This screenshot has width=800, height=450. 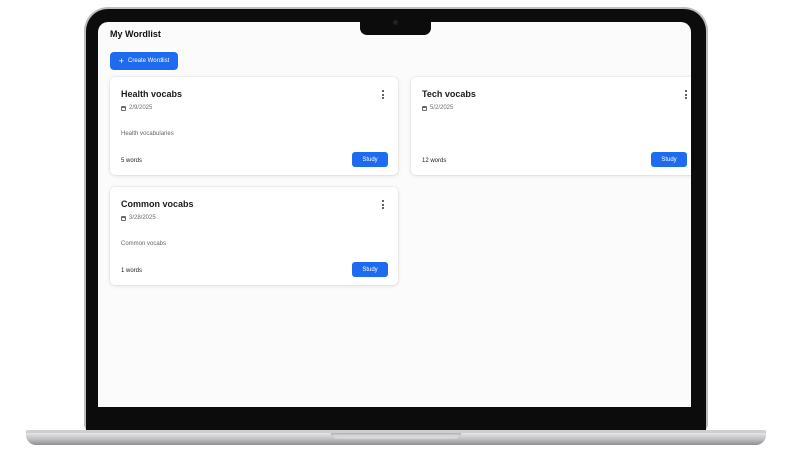 I want to click on wordlist-card: Tech vocabs 5/2/2025 12 words Study, so click(x=551, y=126).